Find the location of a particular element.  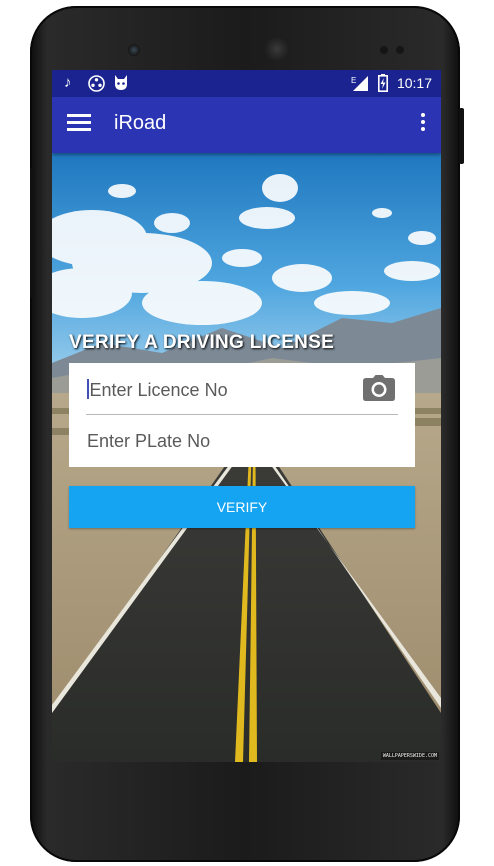

camera-icon is located at coordinates (379, 388).